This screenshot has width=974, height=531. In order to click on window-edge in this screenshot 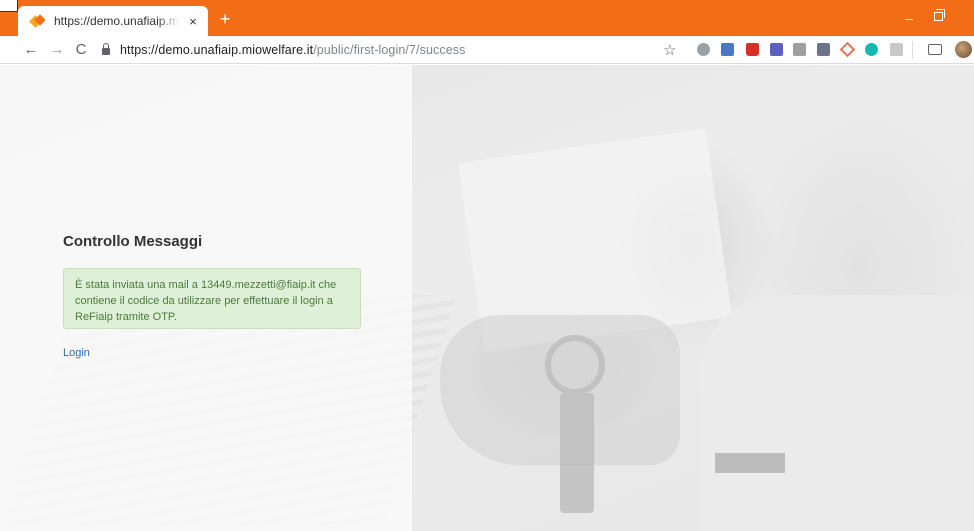, I will do `click(9, 6)`.